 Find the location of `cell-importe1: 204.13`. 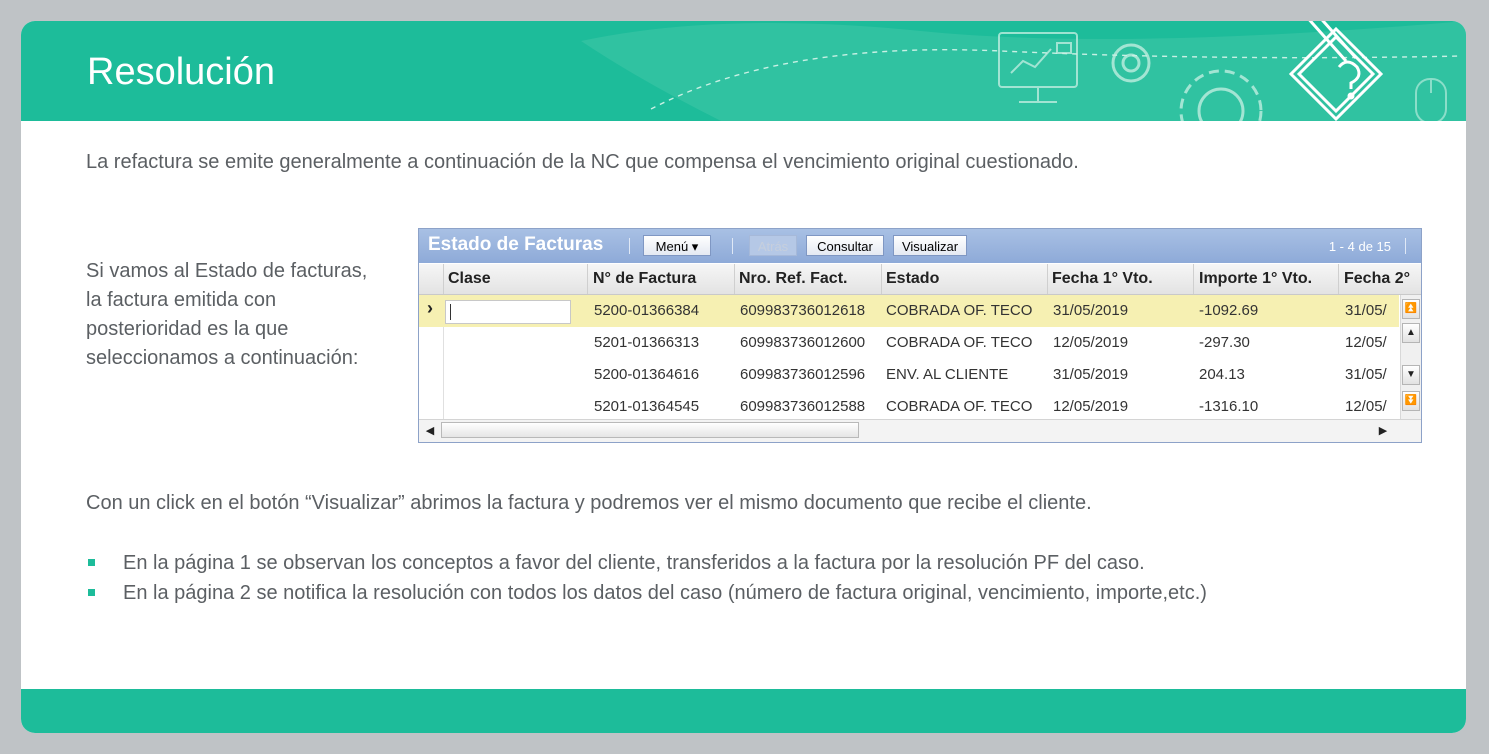

cell-importe1: 204.13 is located at coordinates (1222, 374).